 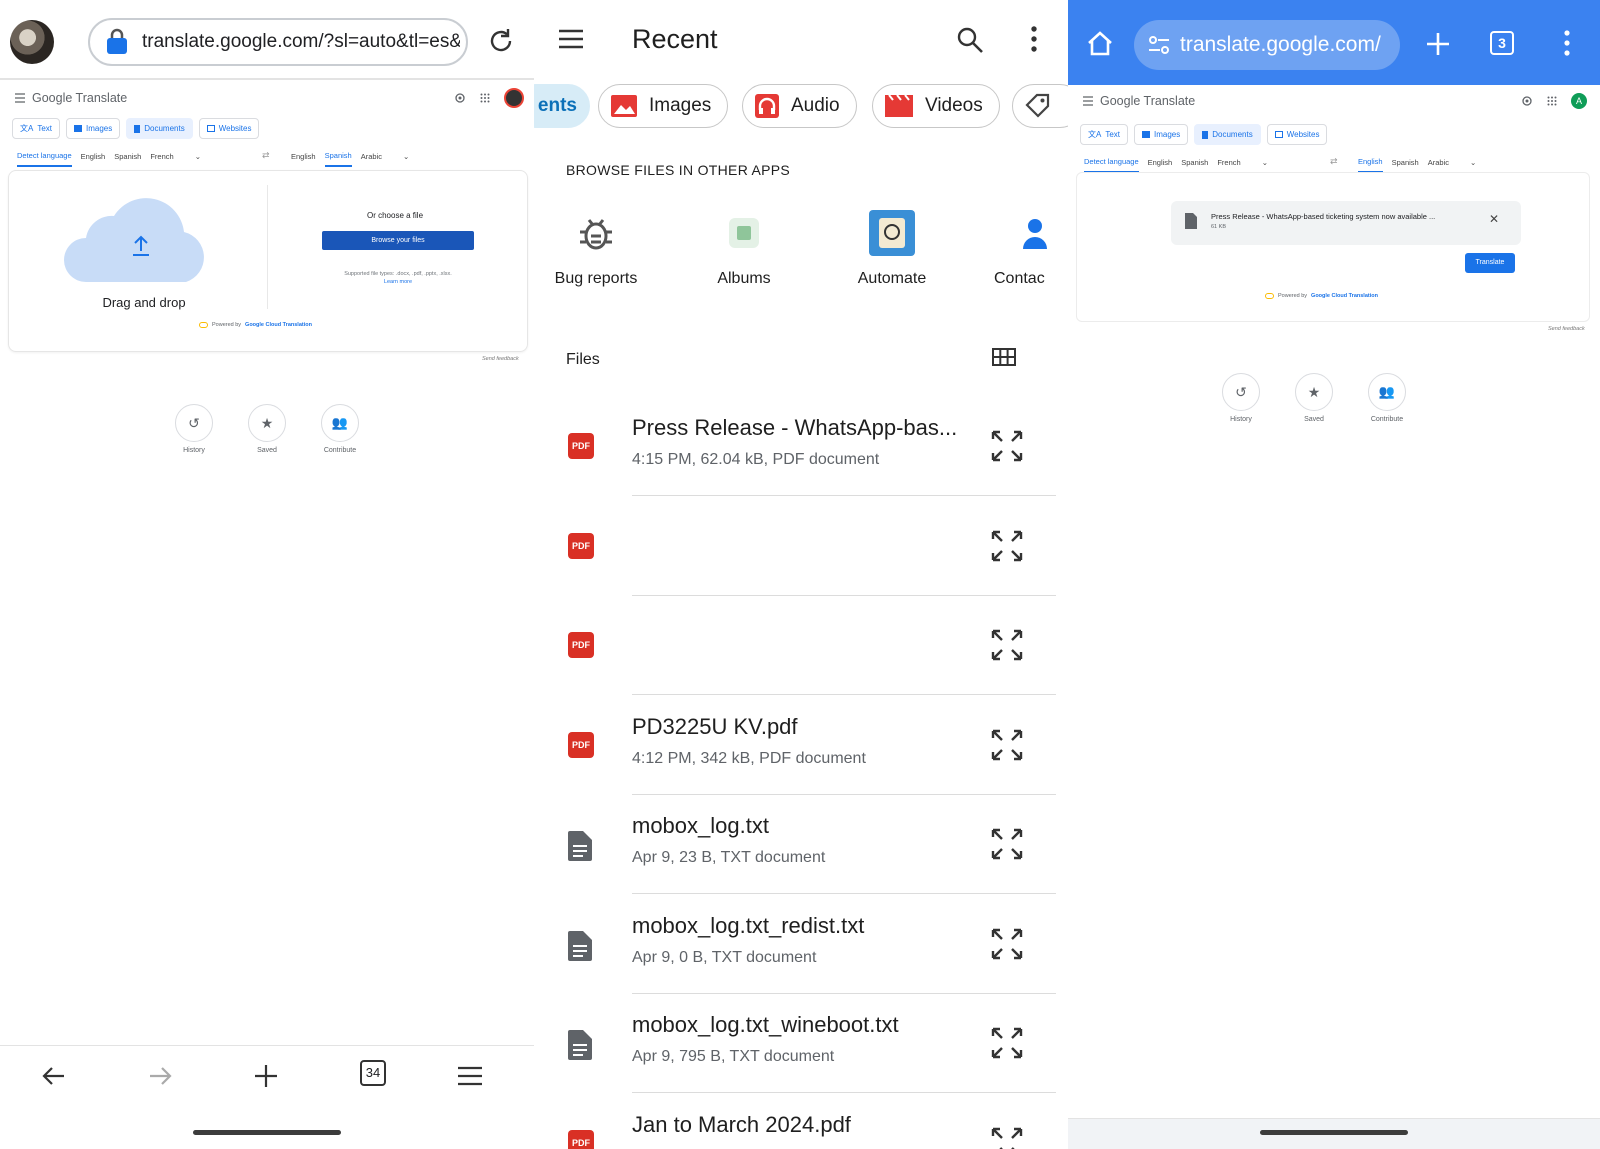 What do you see at coordinates (1579, 101) in the screenshot?
I see `account-avatar: A` at bounding box center [1579, 101].